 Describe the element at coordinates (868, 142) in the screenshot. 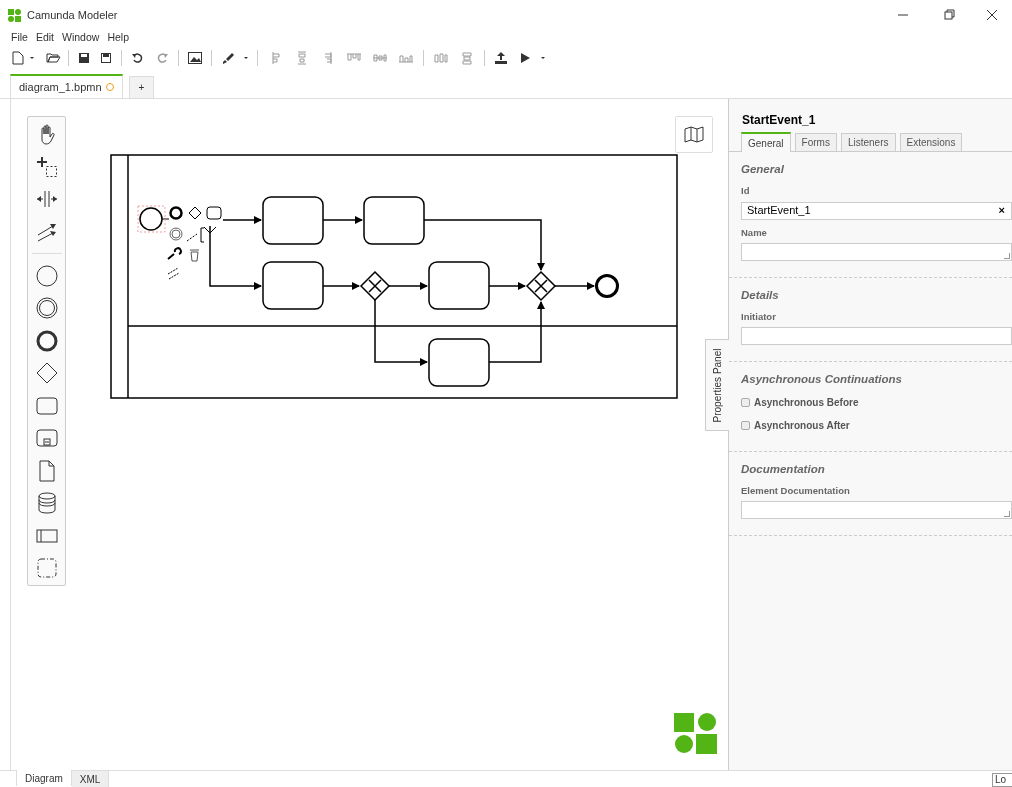

I see `properties-tab: Listeners` at that location.